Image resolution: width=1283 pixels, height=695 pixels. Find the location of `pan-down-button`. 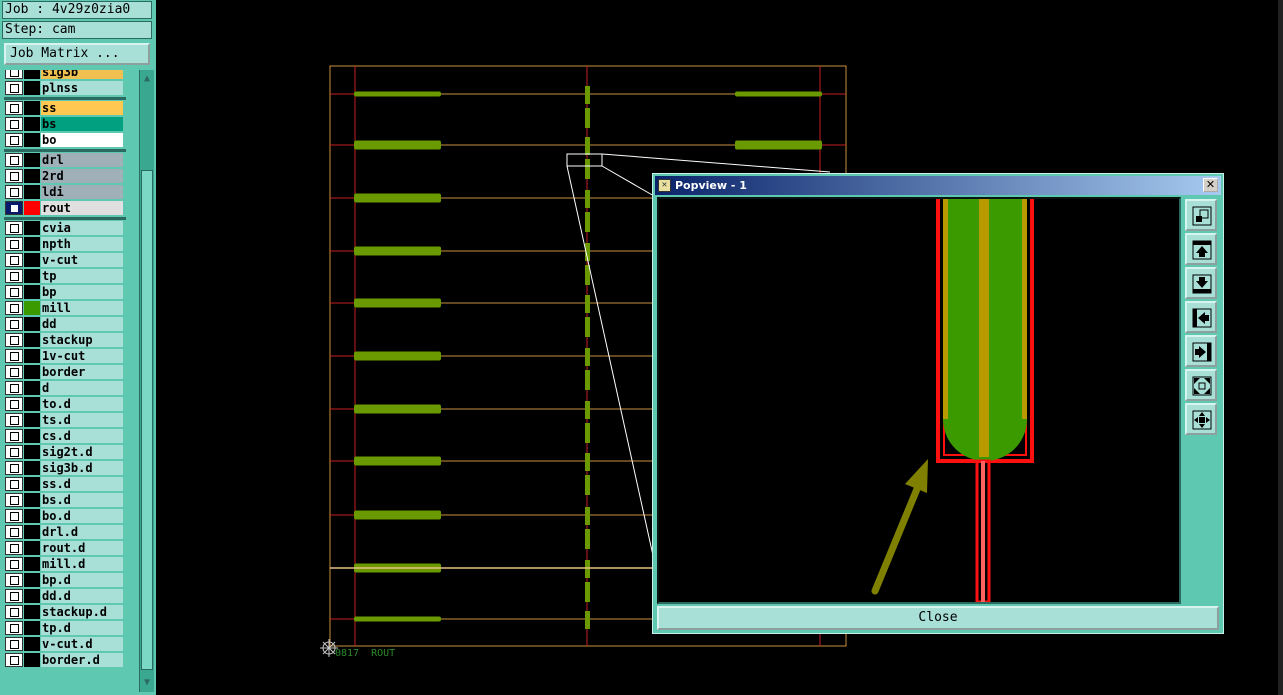

pan-down-button is located at coordinates (1201, 283).